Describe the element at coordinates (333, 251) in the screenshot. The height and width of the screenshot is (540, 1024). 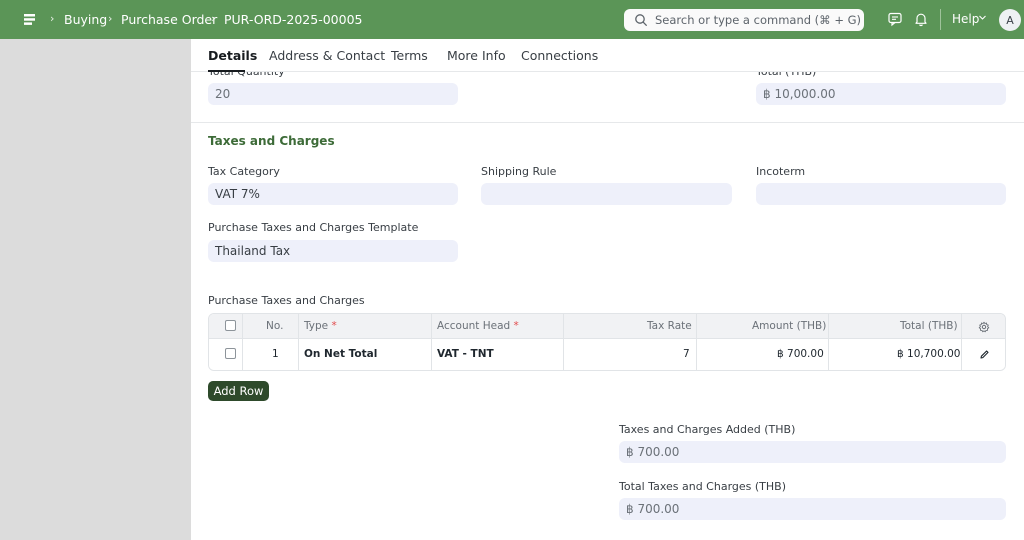
I see `tax-template-field: Thailand Tax` at that location.